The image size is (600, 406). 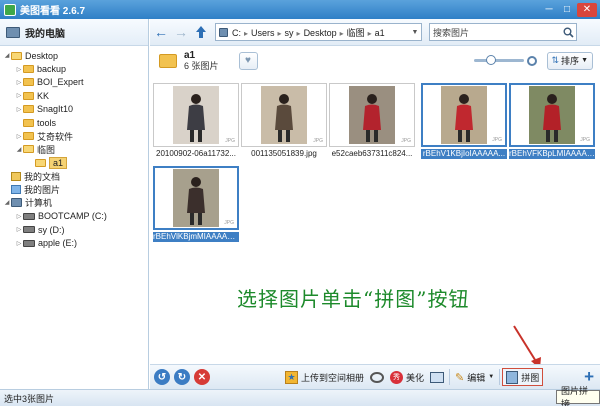 I want to click on sidebar-header: 我的电脑, so click(x=74, y=32).